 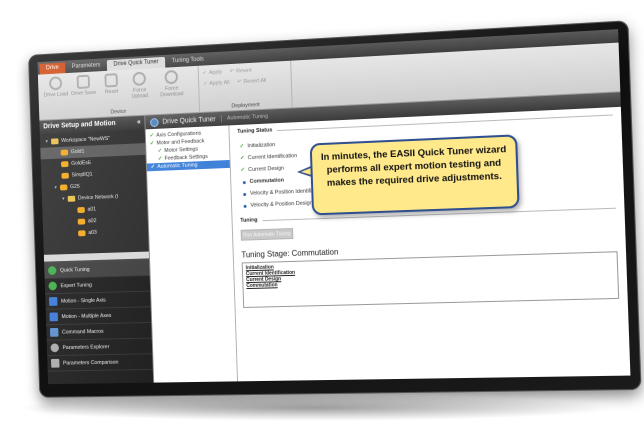 What do you see at coordinates (251, 81) in the screenshot?
I see `revert-all-button: ↶ Revert All` at bounding box center [251, 81].